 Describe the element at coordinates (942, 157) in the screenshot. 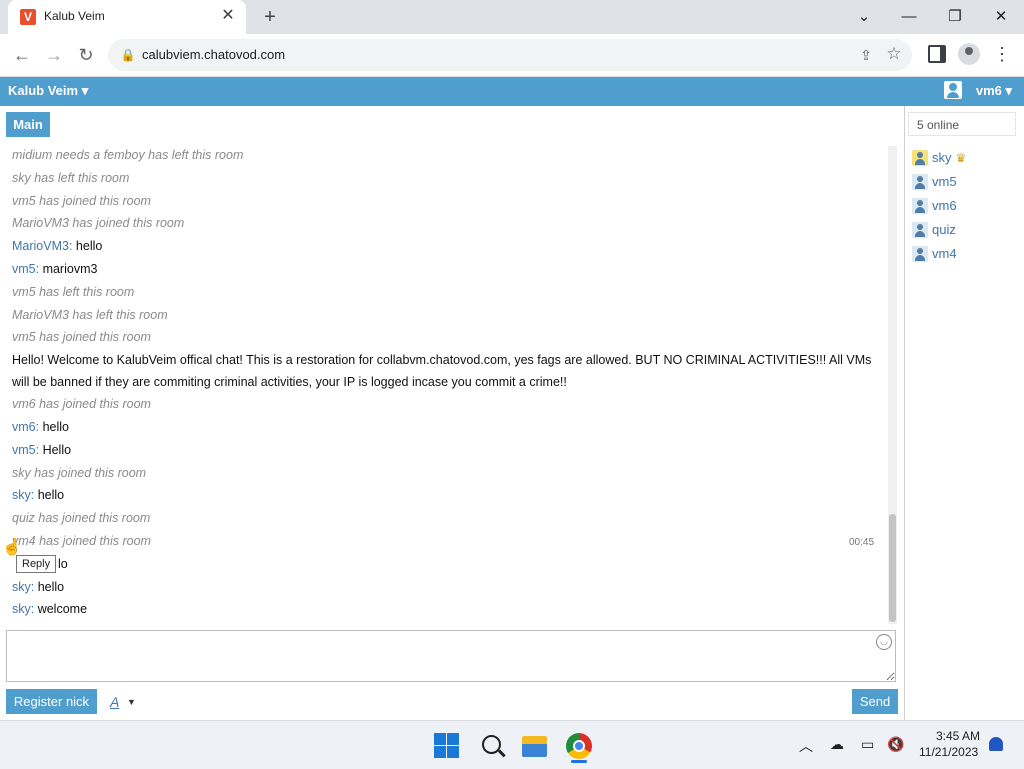

I see `user-name: sky` at that location.